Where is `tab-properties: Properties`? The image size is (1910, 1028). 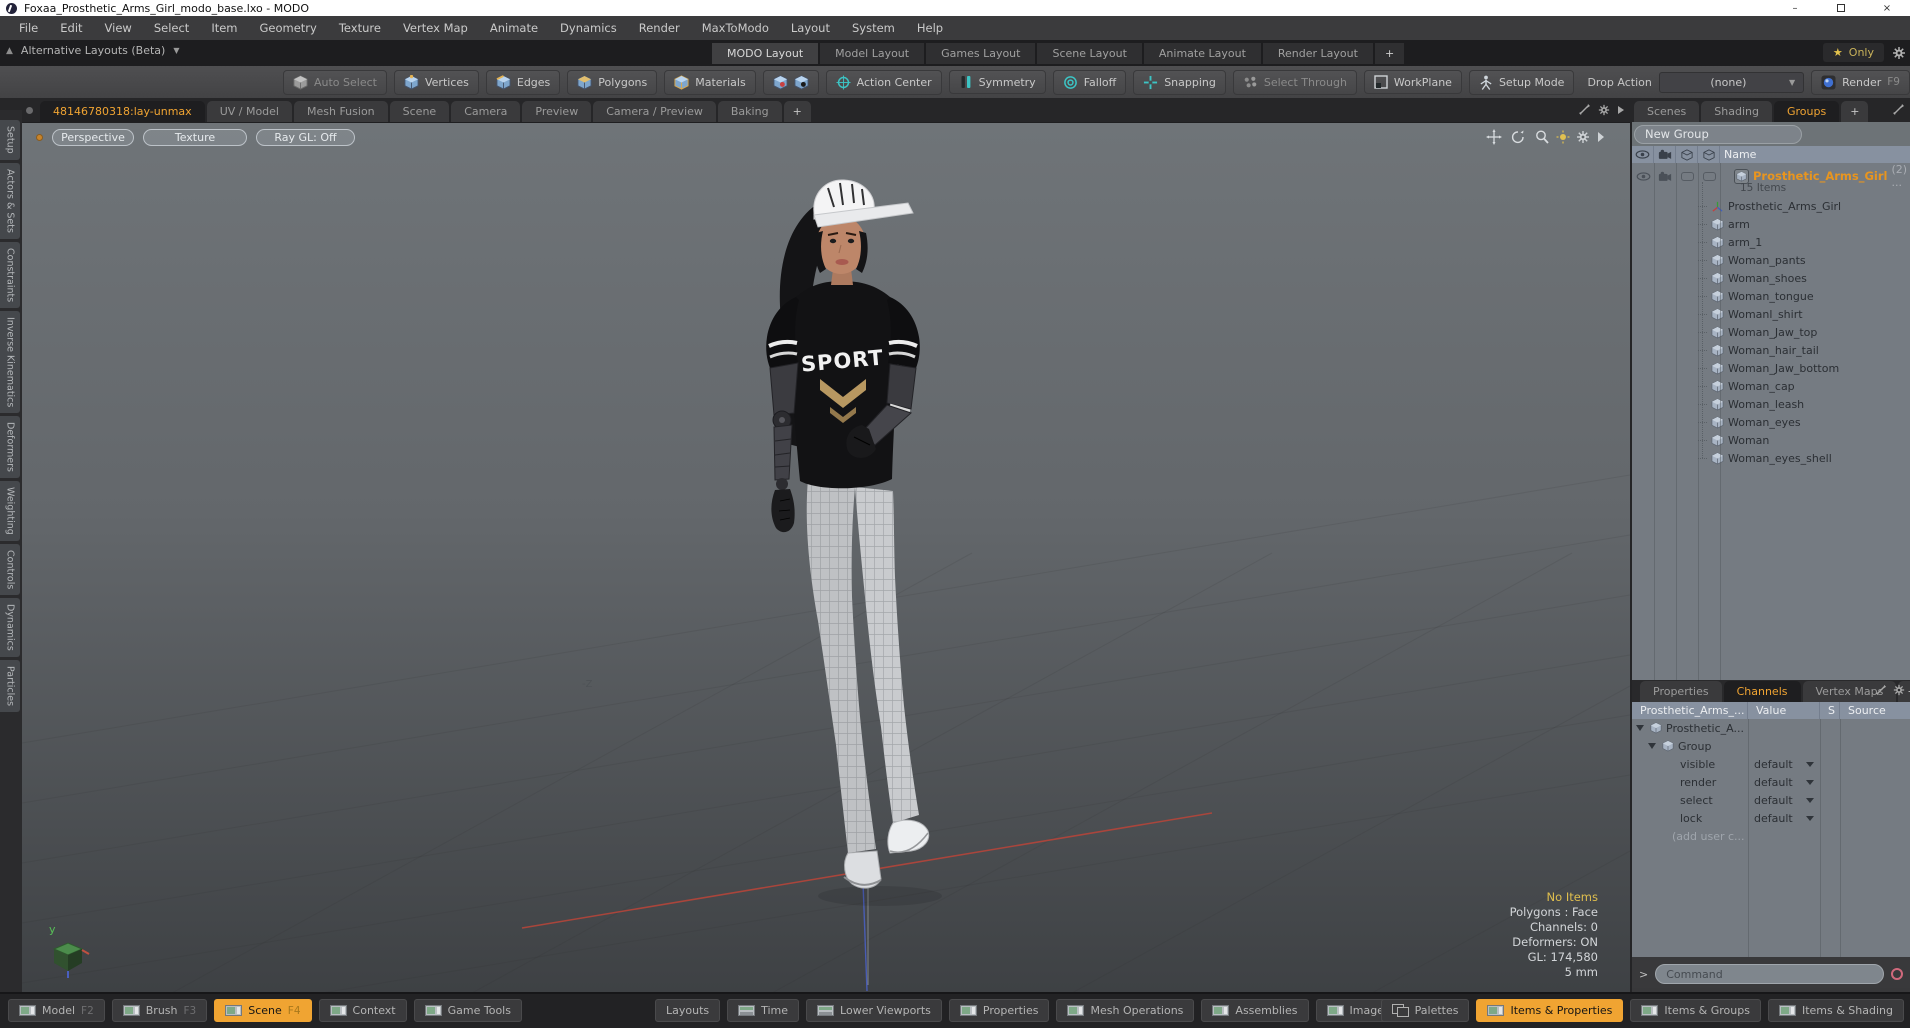 tab-properties: Properties is located at coordinates (1681, 691).